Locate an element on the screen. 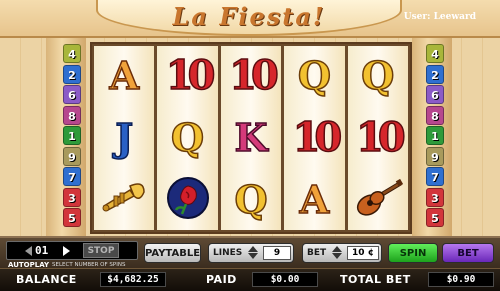 This screenshot has height=291, width=500. lines-up-arrow-icon is located at coordinates (253, 249).